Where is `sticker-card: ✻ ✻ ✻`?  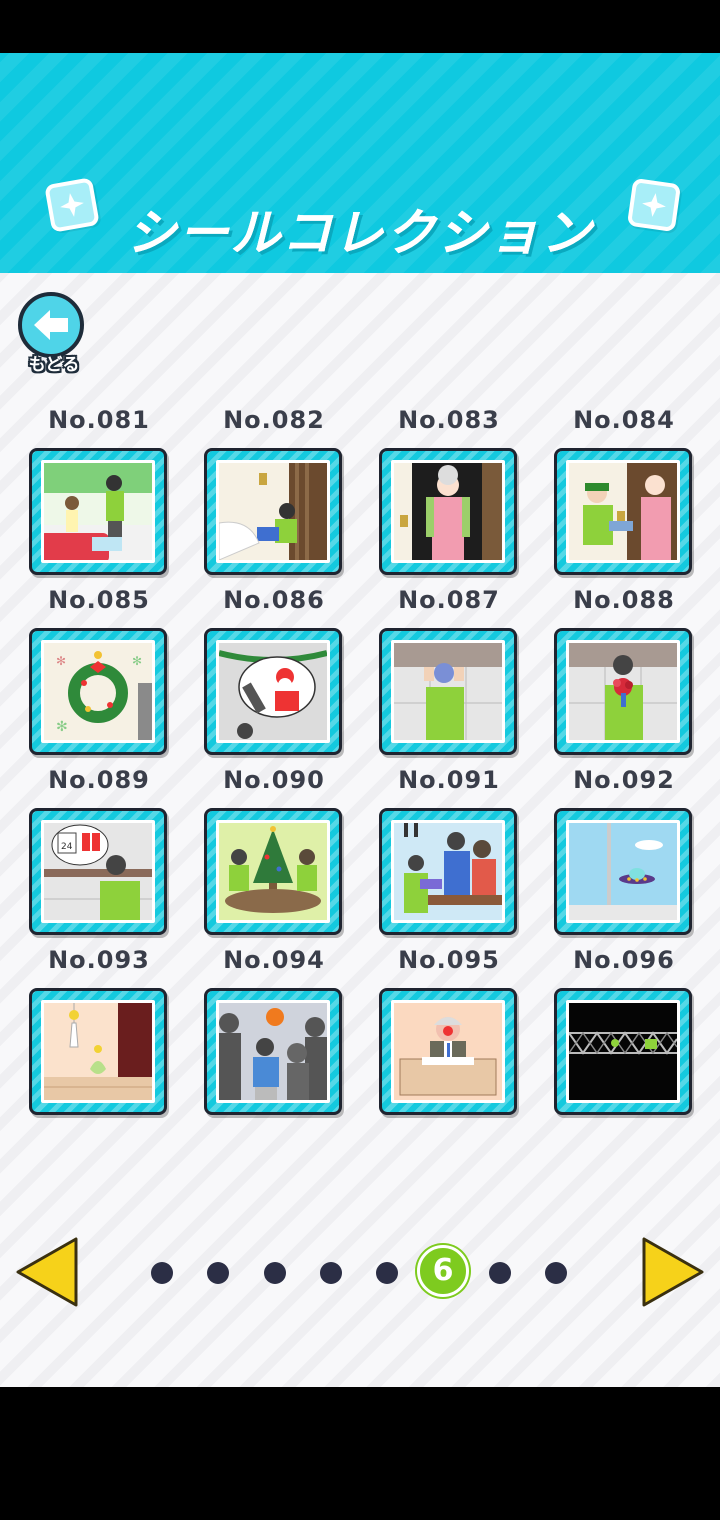 sticker-card: ✻ ✻ ✻ is located at coordinates (98, 691).